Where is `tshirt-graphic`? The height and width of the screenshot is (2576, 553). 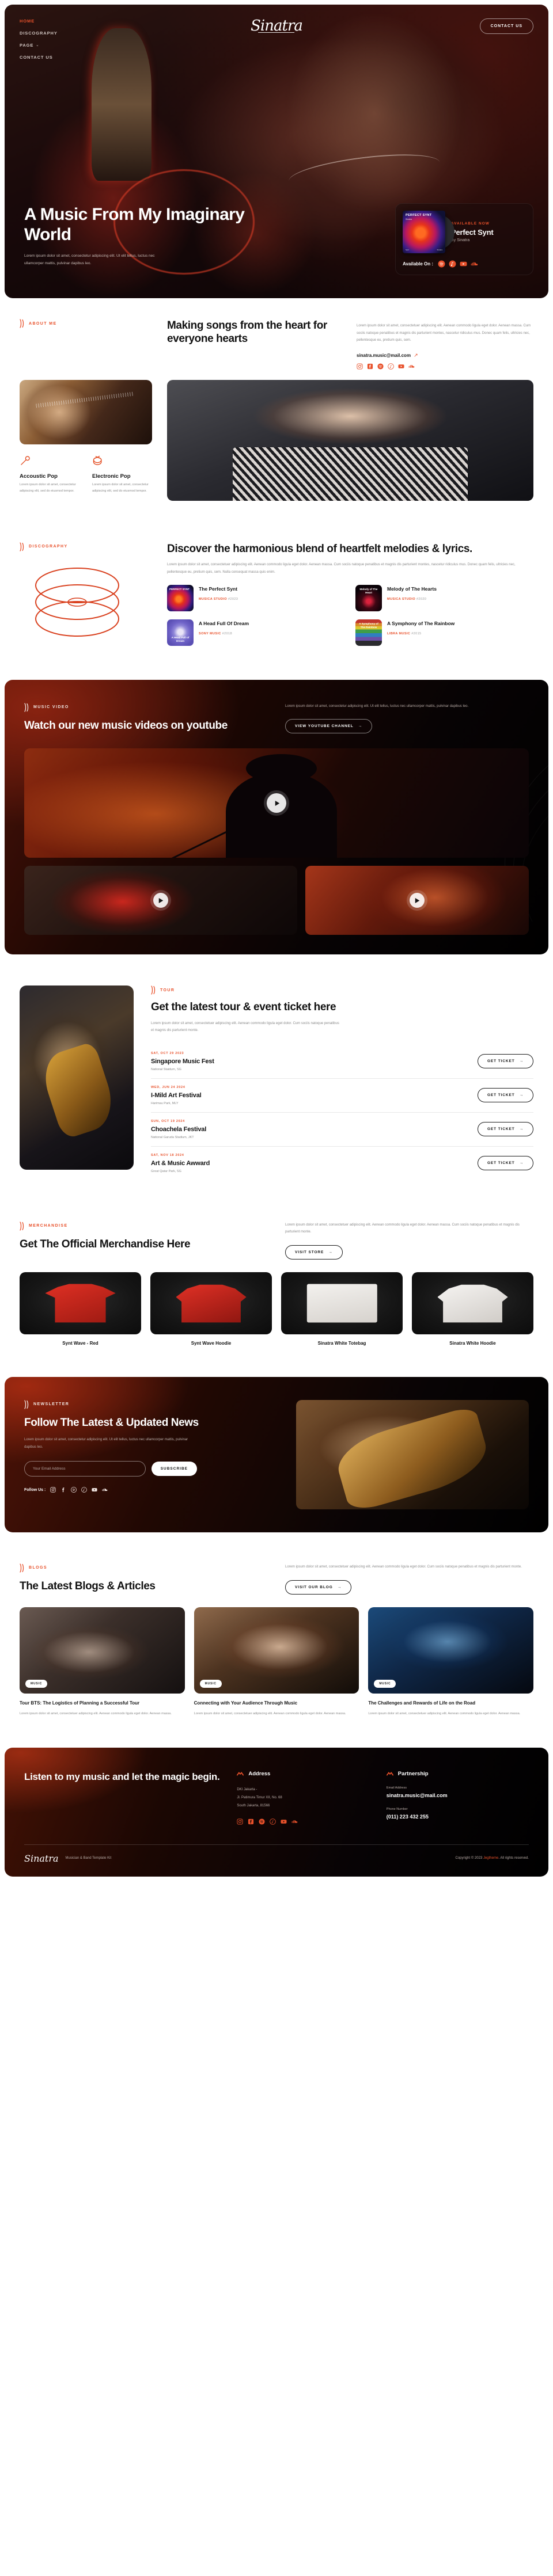
tshirt-graphic is located at coordinates (80, 1303).